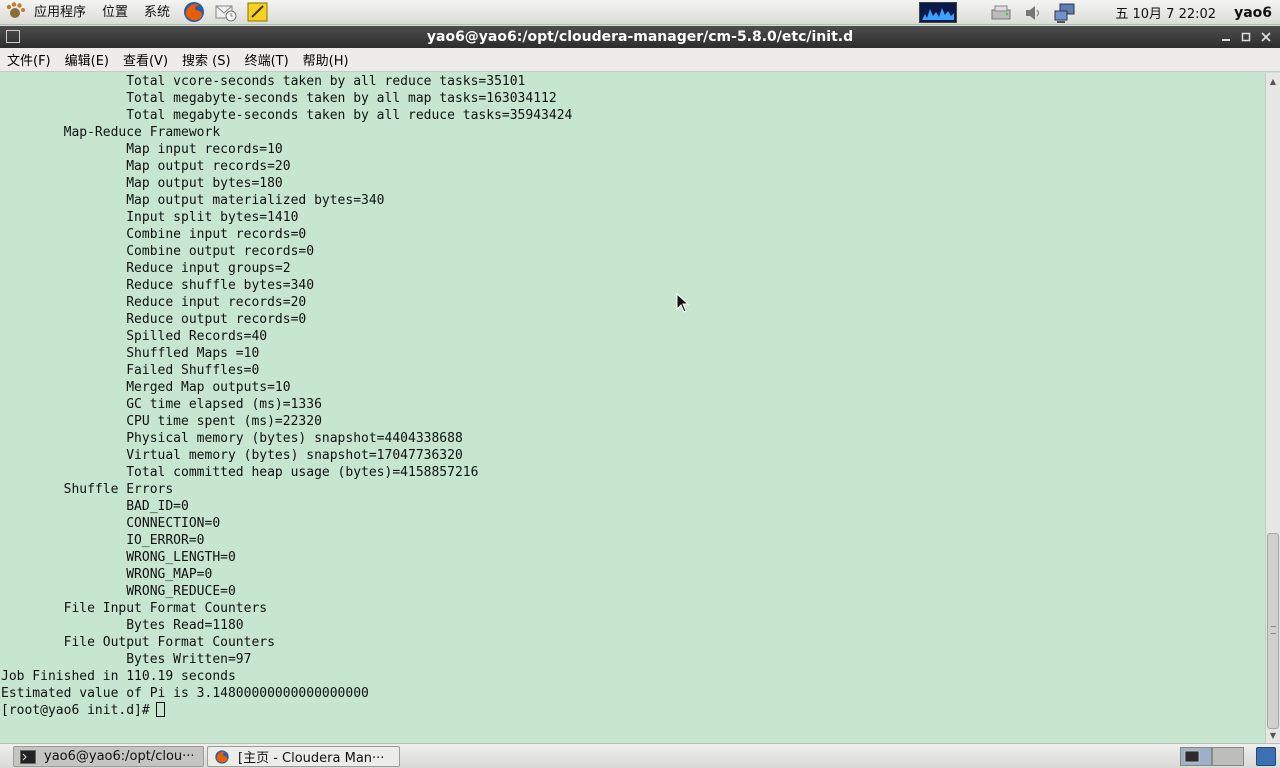  I want to click on menu-file: 文件(F), so click(29, 59).